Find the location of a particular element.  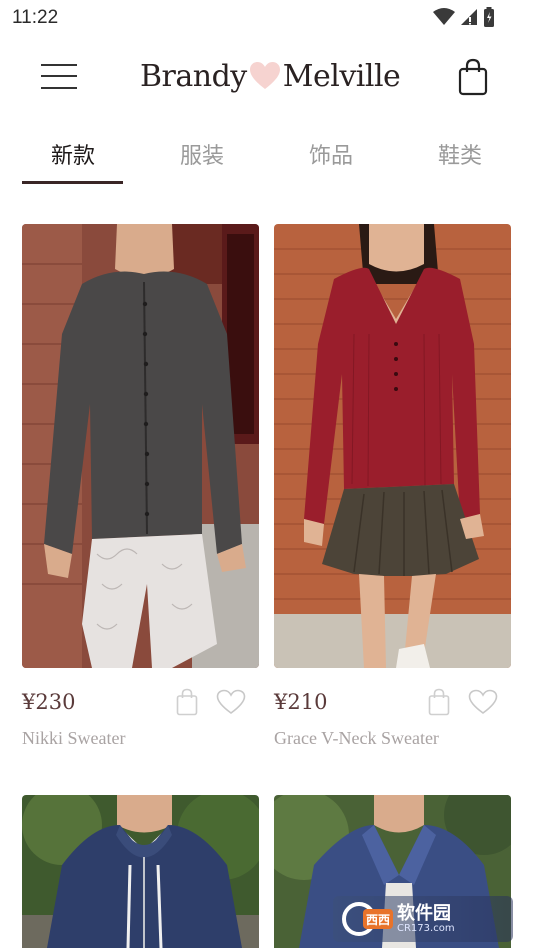

product-price: ¥230 is located at coordinates (49, 702).